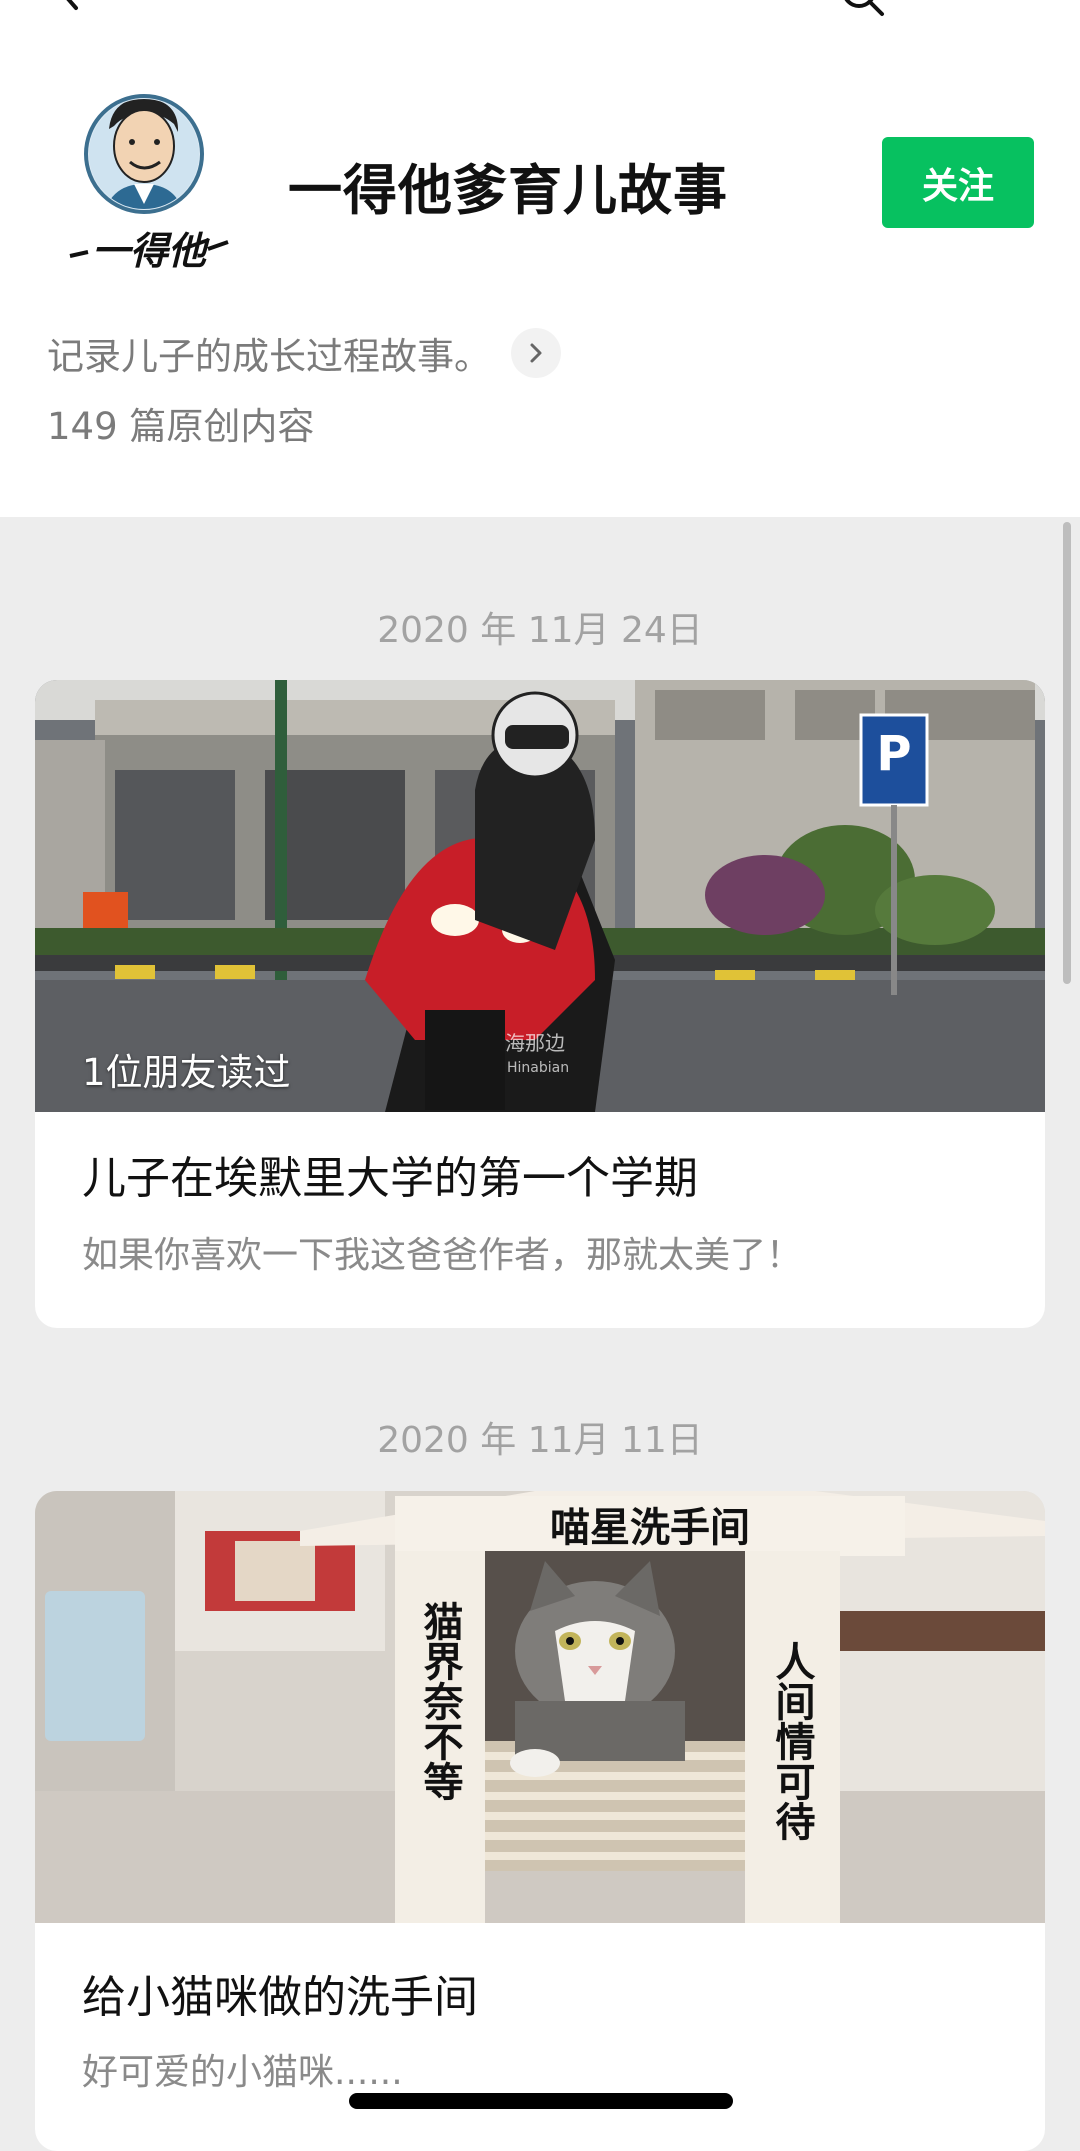  I want to click on scrollbar, so click(1067, 753).